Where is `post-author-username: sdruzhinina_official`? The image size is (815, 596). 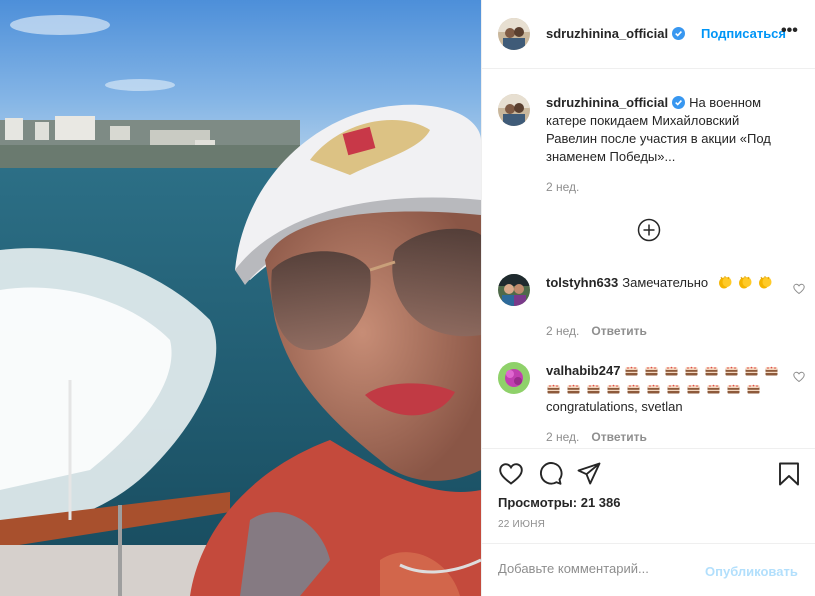
post-author-username: sdruzhinina_official is located at coordinates (616, 33).